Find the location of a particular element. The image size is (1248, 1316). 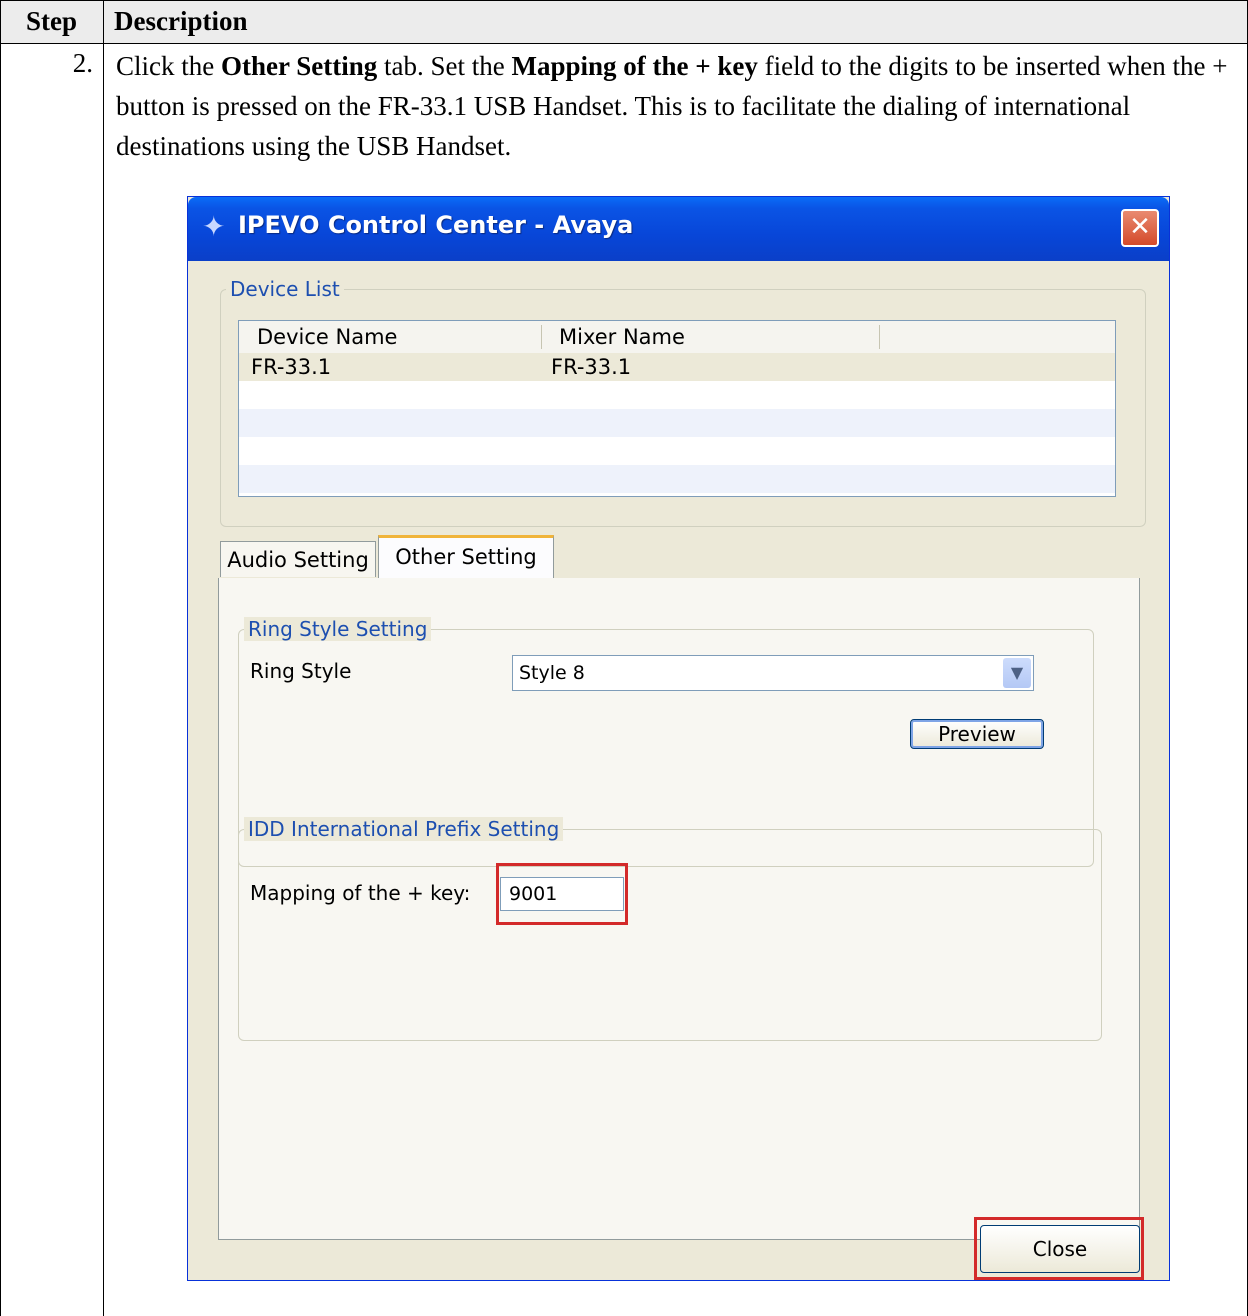

mixer-name-cell: FR-33.1 is located at coordinates (591, 367).